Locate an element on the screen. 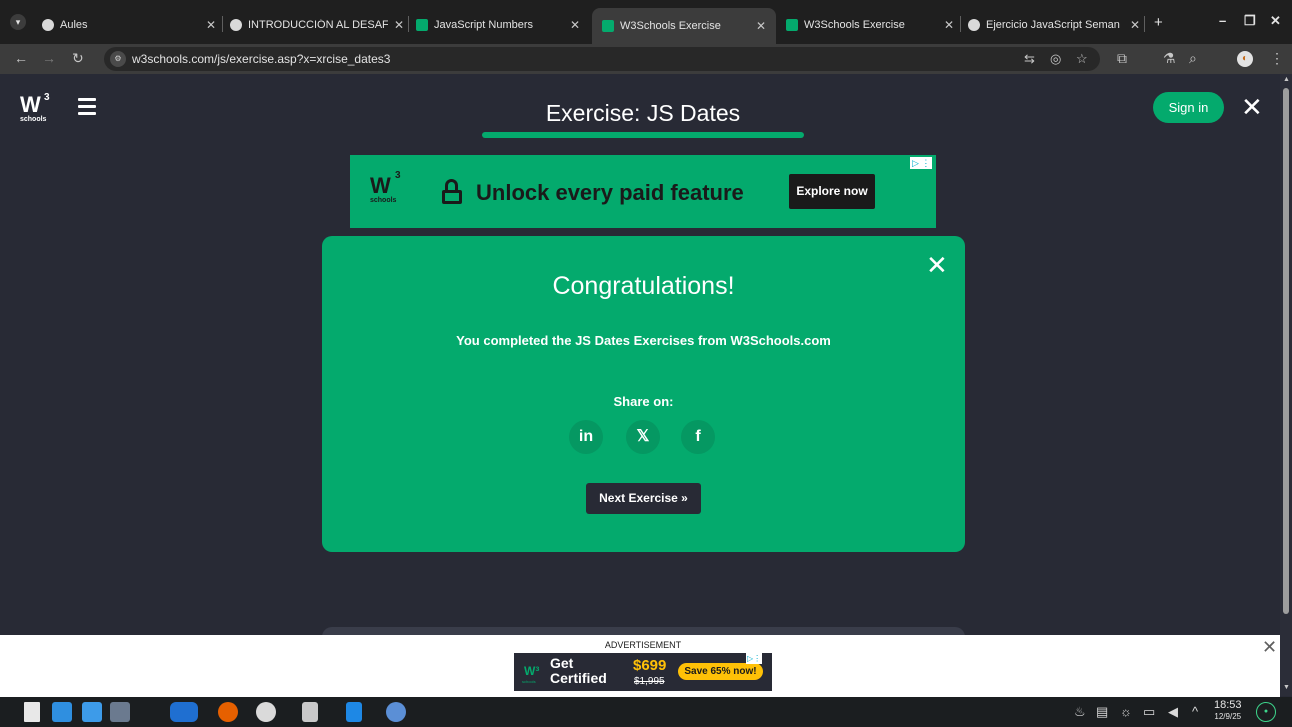  aules-icon is located at coordinates (48, 25).